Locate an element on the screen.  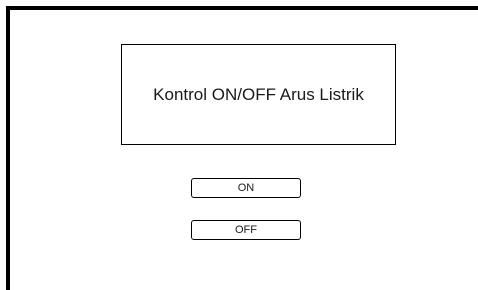
off-button: OFF is located at coordinates (246, 230).